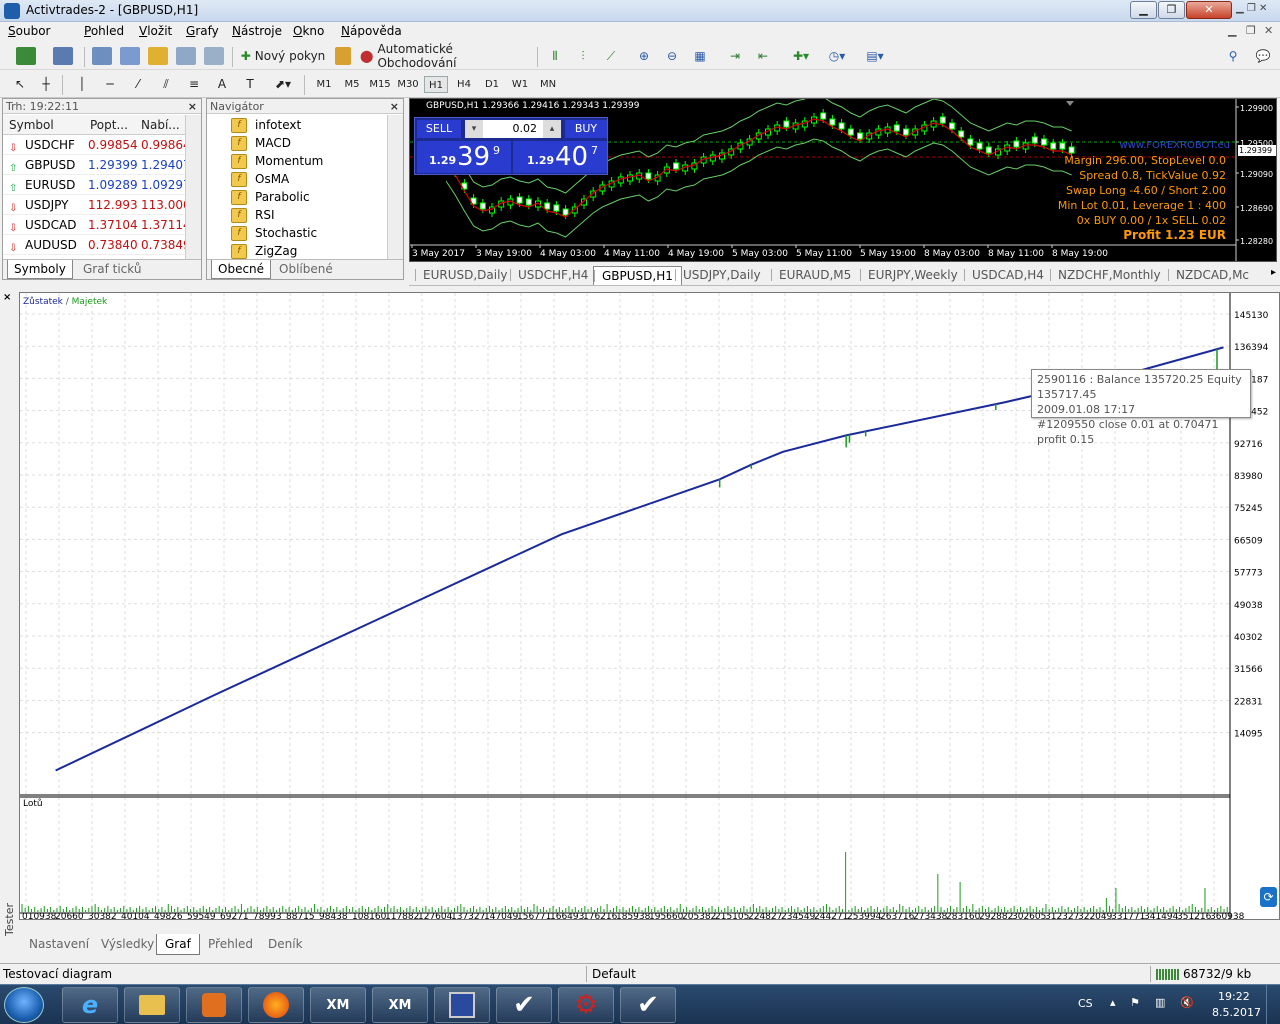 This screenshot has height=1024, width=1280. I want to click on menu-pohled: Pohled, so click(104, 31).